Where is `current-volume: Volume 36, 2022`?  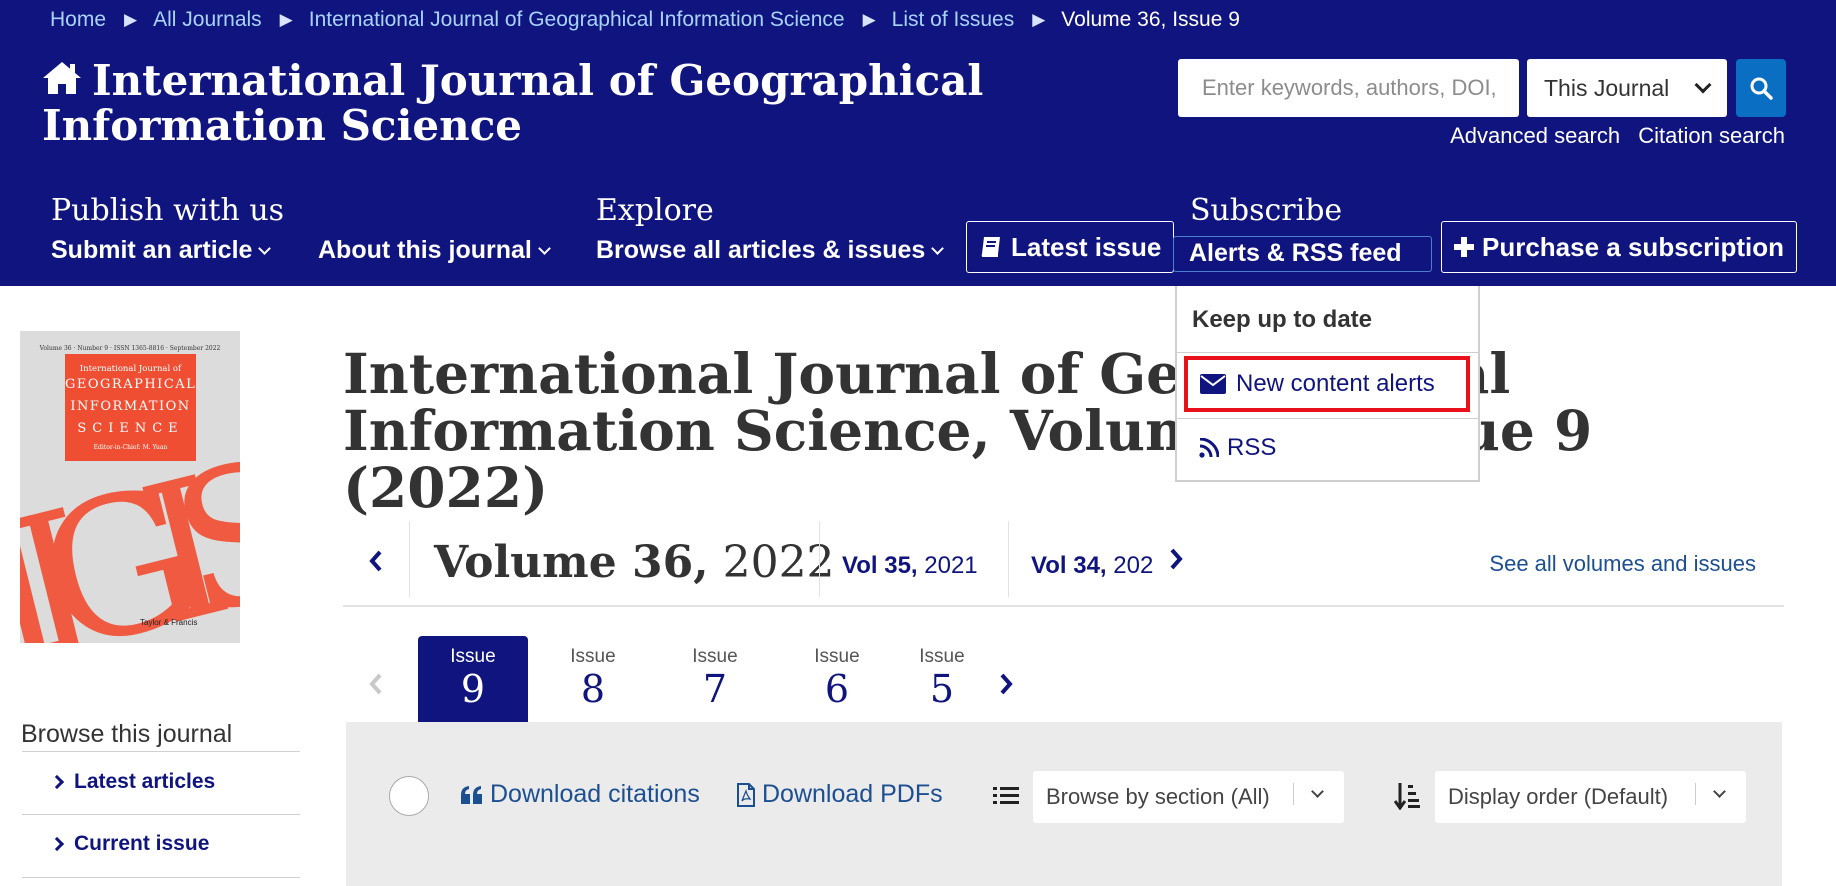
current-volume: Volume 36, 2022 is located at coordinates (634, 562).